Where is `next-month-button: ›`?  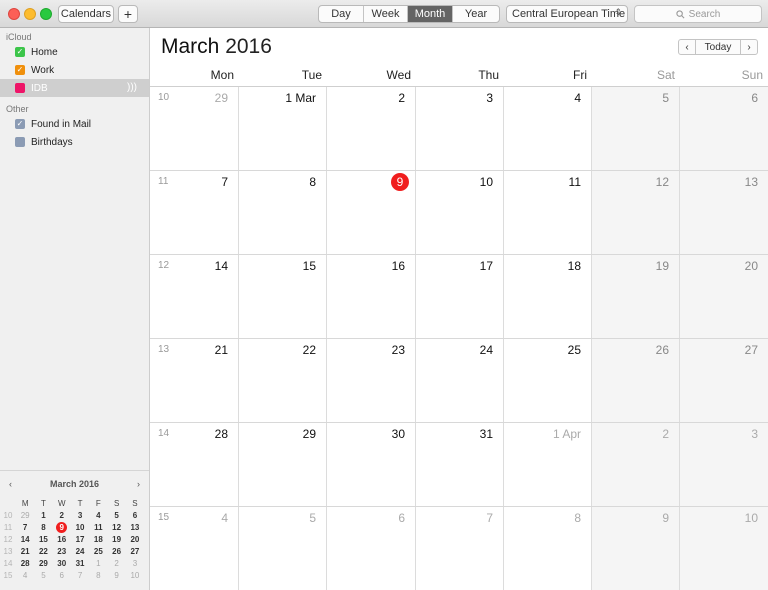
next-month-button: › is located at coordinates (749, 47).